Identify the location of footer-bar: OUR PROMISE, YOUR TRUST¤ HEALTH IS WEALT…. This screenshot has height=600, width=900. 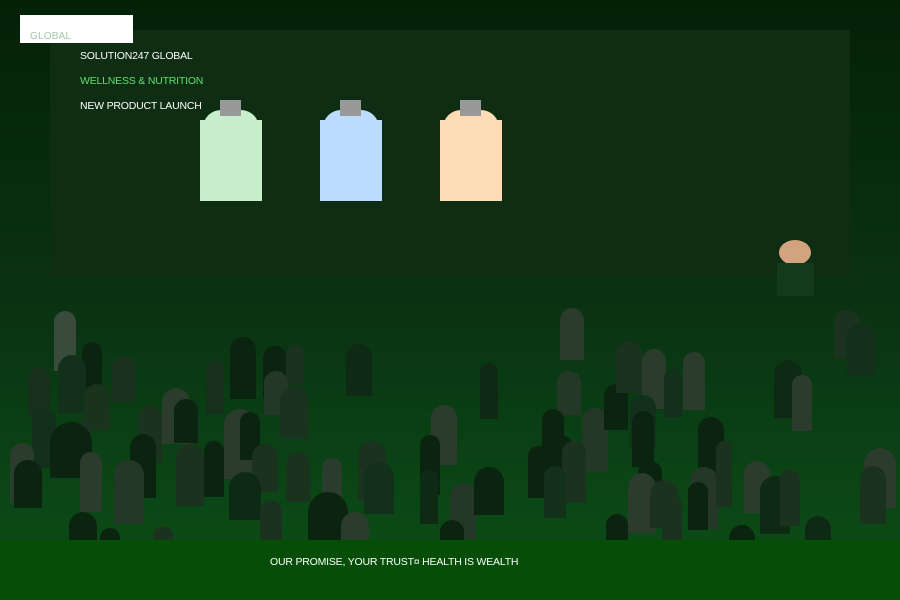
(450, 570).